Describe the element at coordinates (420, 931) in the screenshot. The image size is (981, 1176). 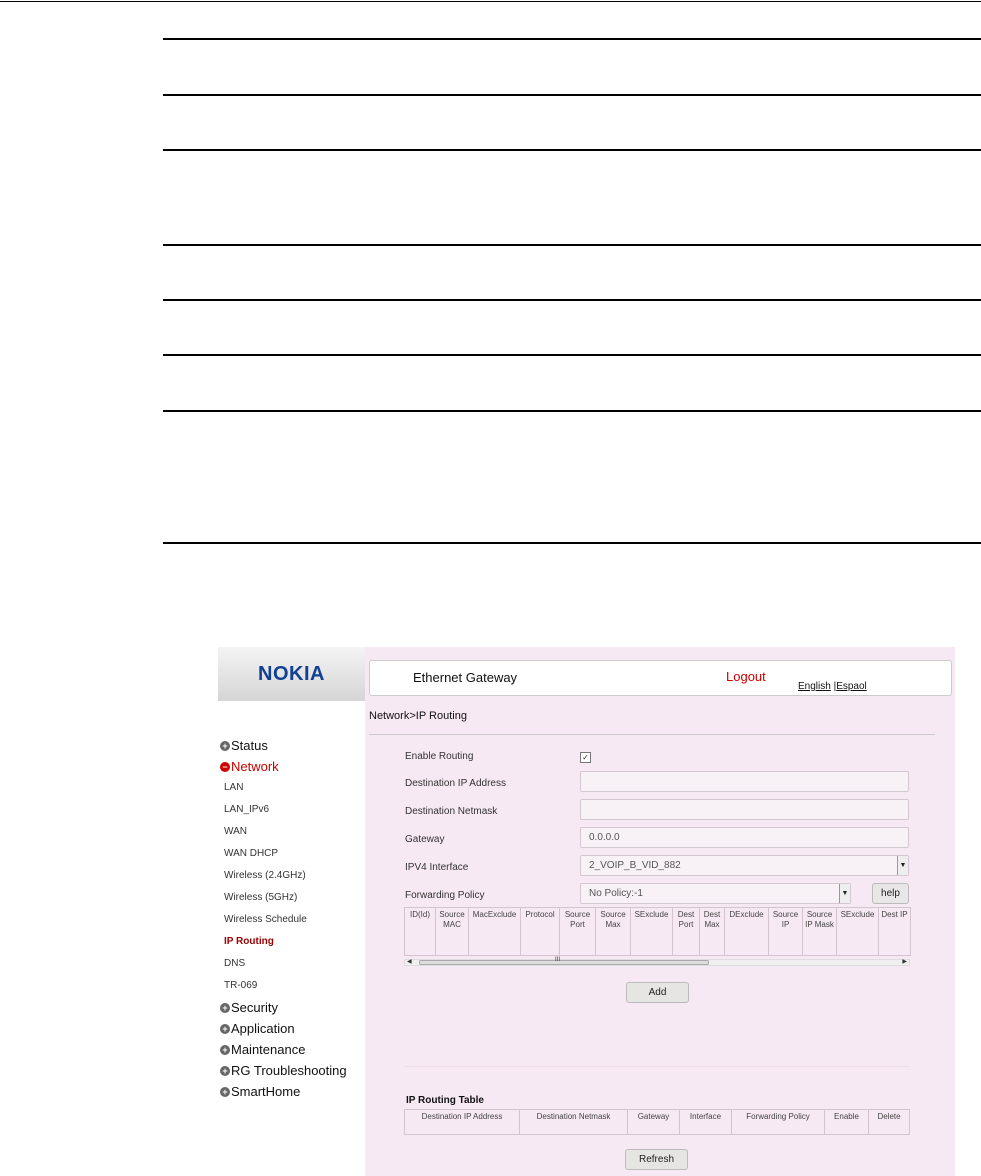
I see `column-header: ID(Id)` at that location.